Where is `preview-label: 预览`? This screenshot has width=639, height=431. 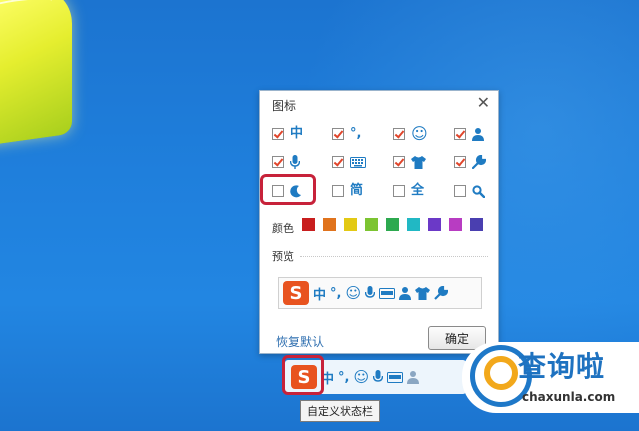 preview-label: 预览 is located at coordinates (283, 256).